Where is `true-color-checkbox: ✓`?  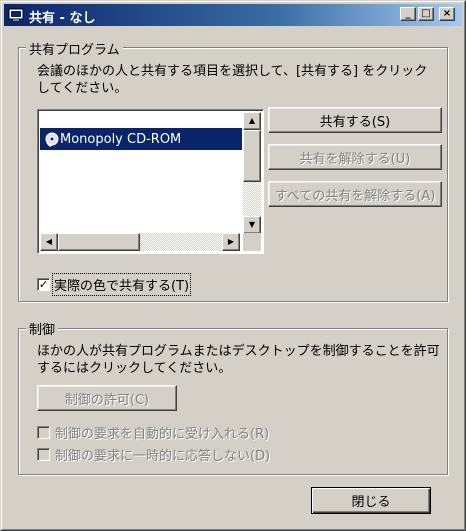 true-color-checkbox: ✓ is located at coordinates (43, 284).